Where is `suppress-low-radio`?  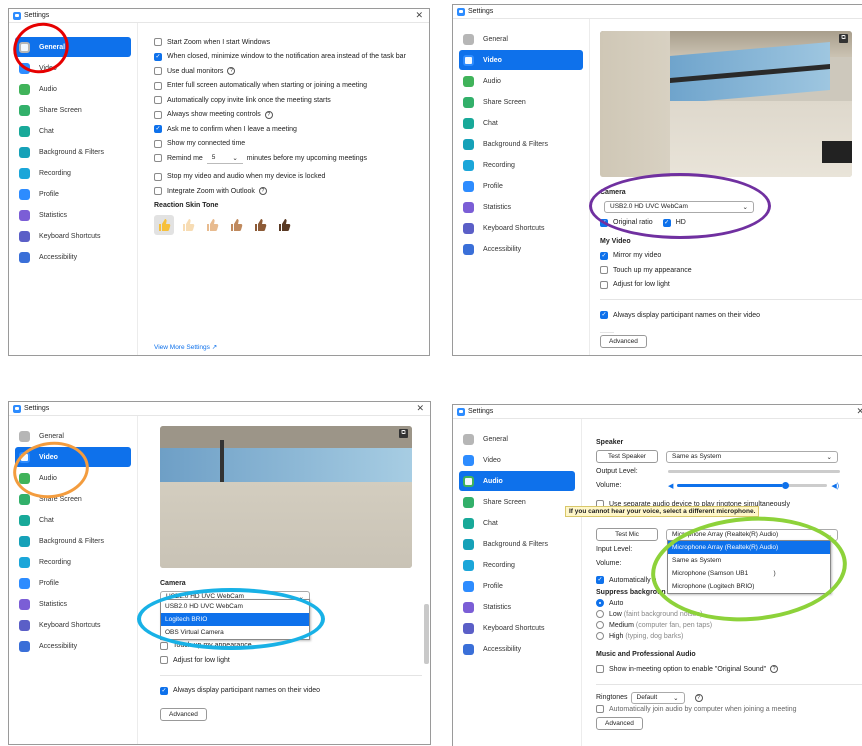 suppress-low-radio is located at coordinates (600, 614).